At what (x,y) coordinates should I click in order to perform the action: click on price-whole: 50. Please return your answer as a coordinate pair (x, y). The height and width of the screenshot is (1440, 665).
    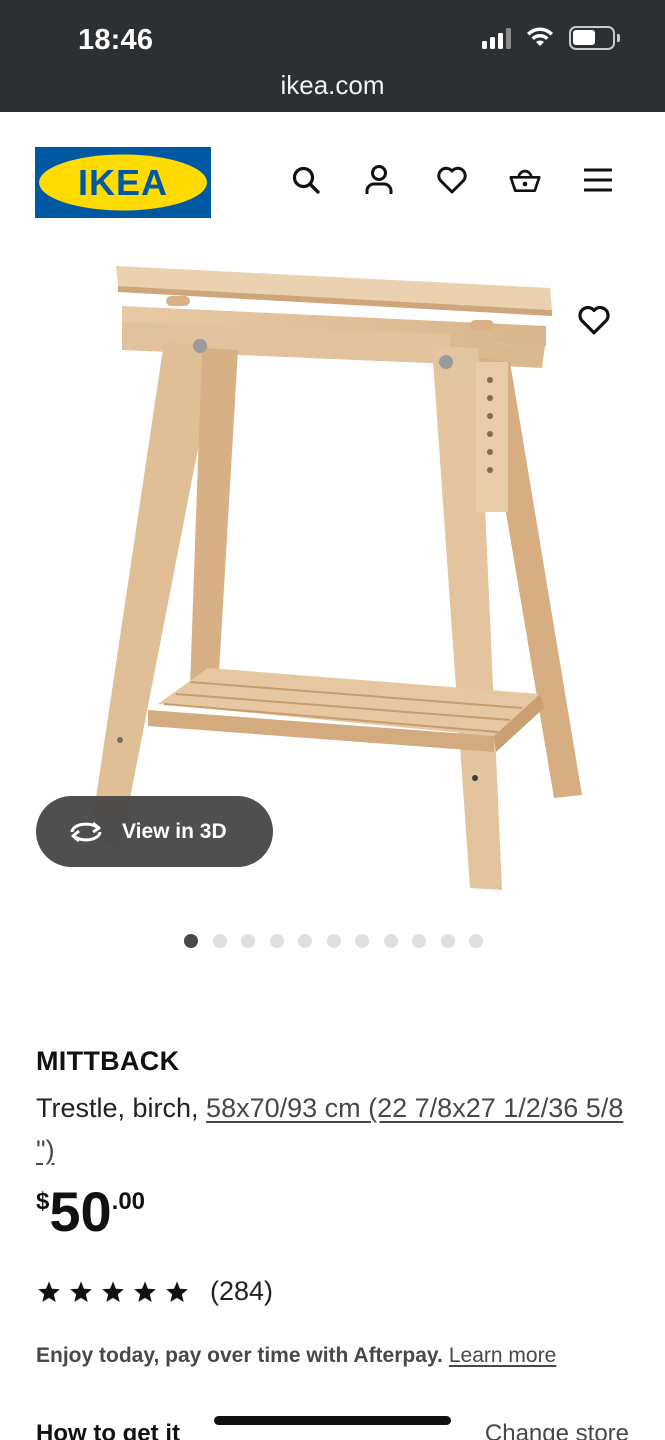
    Looking at the image, I should click on (80, 1211).